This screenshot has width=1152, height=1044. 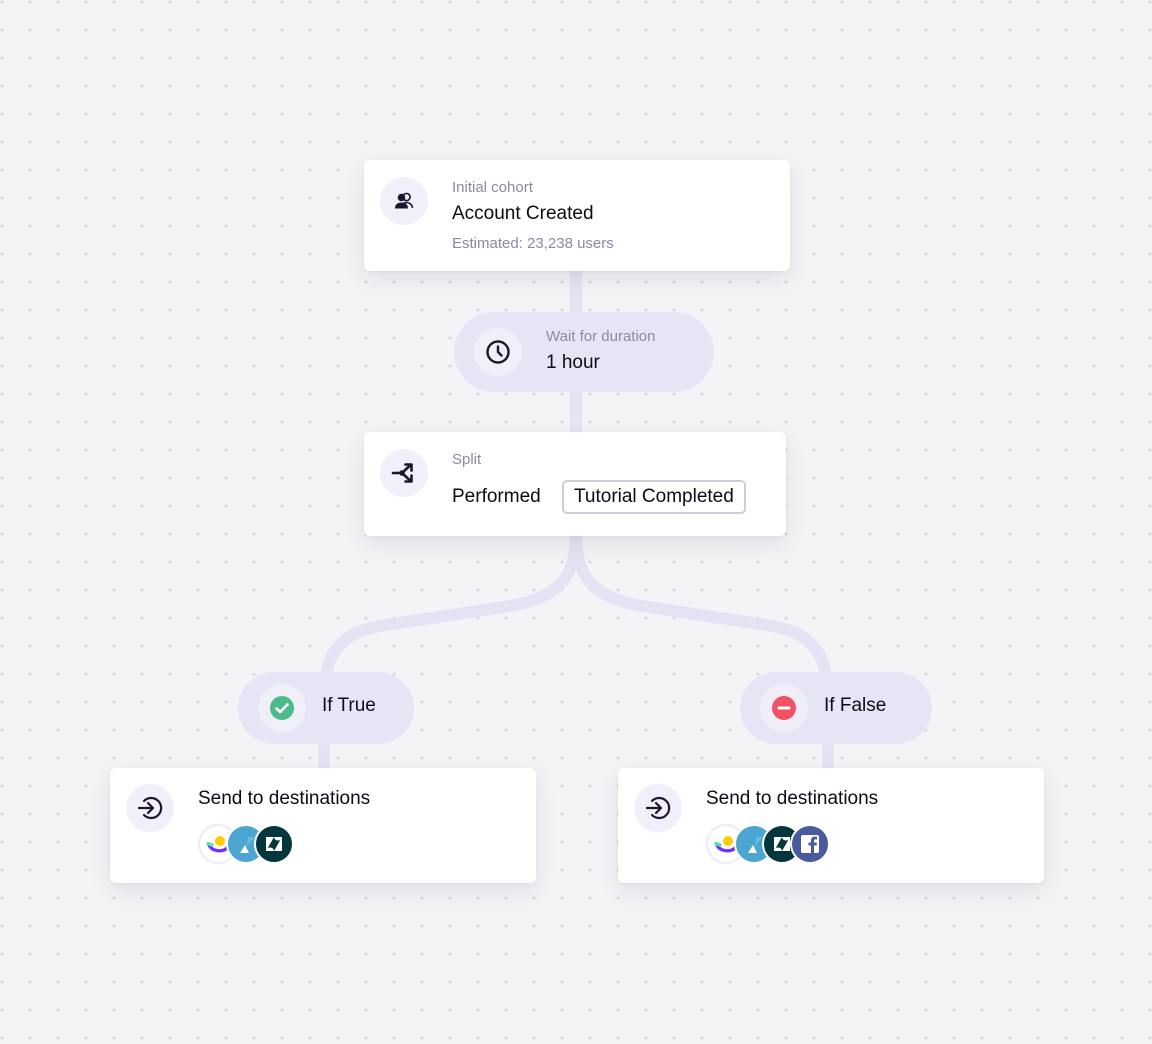 What do you see at coordinates (601, 336) in the screenshot?
I see `wait-label: Wait for duration` at bounding box center [601, 336].